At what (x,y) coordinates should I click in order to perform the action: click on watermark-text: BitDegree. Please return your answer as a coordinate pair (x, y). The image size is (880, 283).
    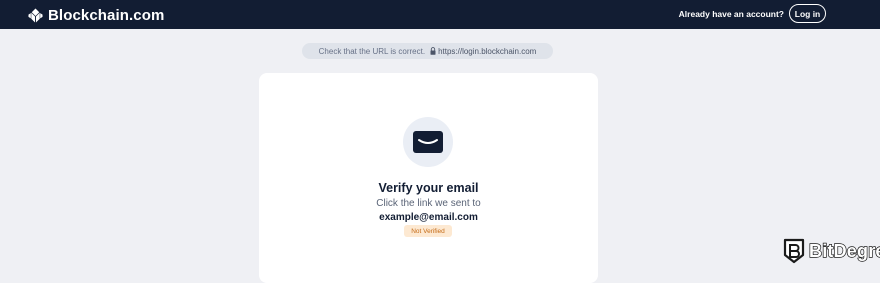
    Looking at the image, I should click on (844, 250).